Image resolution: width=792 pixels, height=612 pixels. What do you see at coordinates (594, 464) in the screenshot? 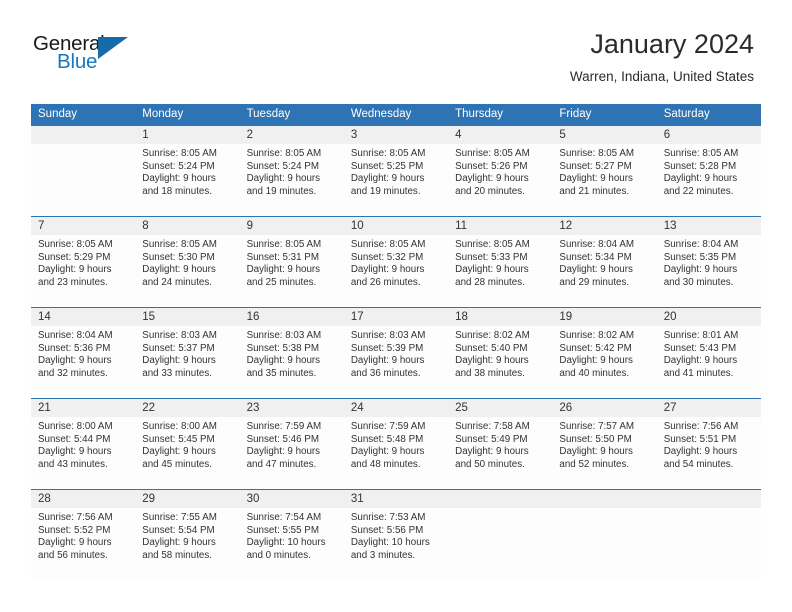
I see `daylight-text-line2: and 52 minutes.` at bounding box center [594, 464].